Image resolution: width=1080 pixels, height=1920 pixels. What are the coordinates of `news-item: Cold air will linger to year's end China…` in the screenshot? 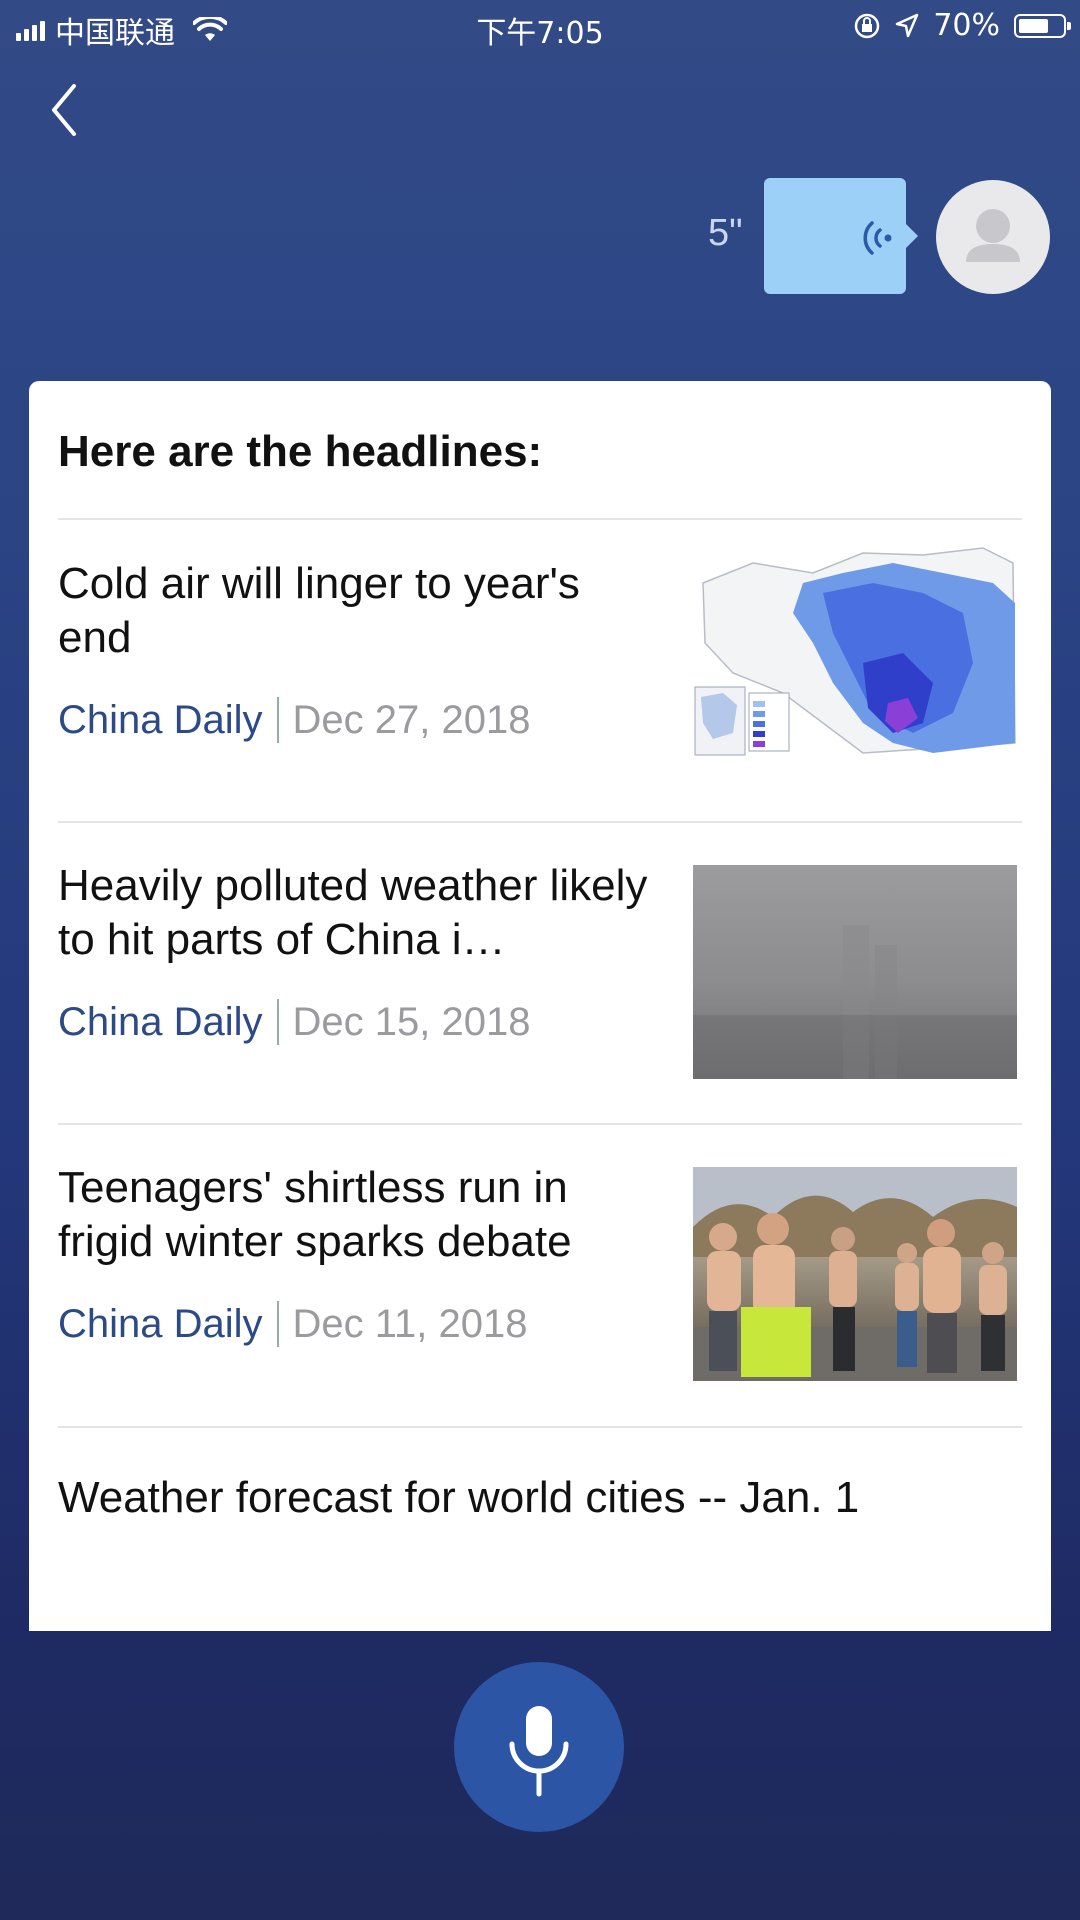 It's located at (540, 671).